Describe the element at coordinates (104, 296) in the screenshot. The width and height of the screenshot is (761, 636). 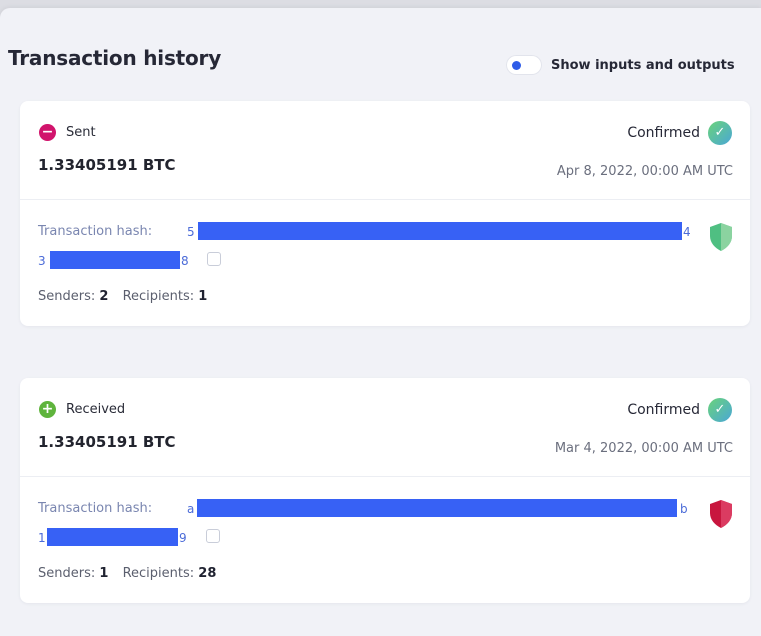
I see `senders-count: 2` at that location.